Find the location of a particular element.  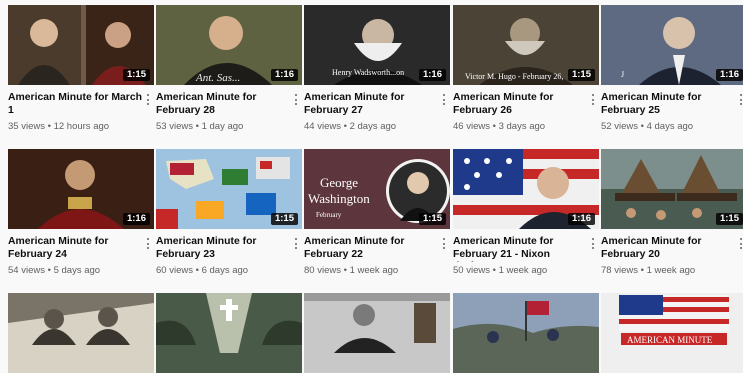

video-meta: 46 views • 3 days ago is located at coordinates (526, 127).